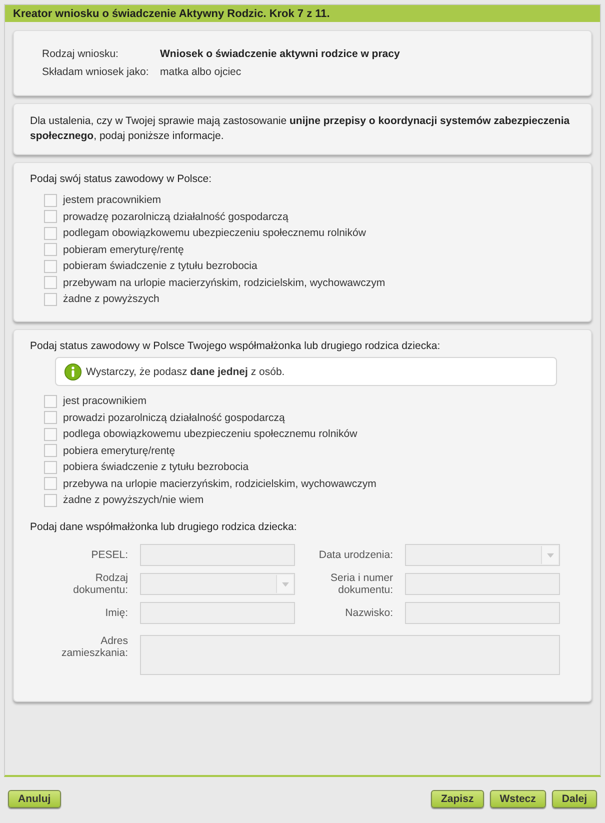 The width and height of the screenshot is (605, 823). I want to click on nav-button: Zapisz, so click(457, 799).